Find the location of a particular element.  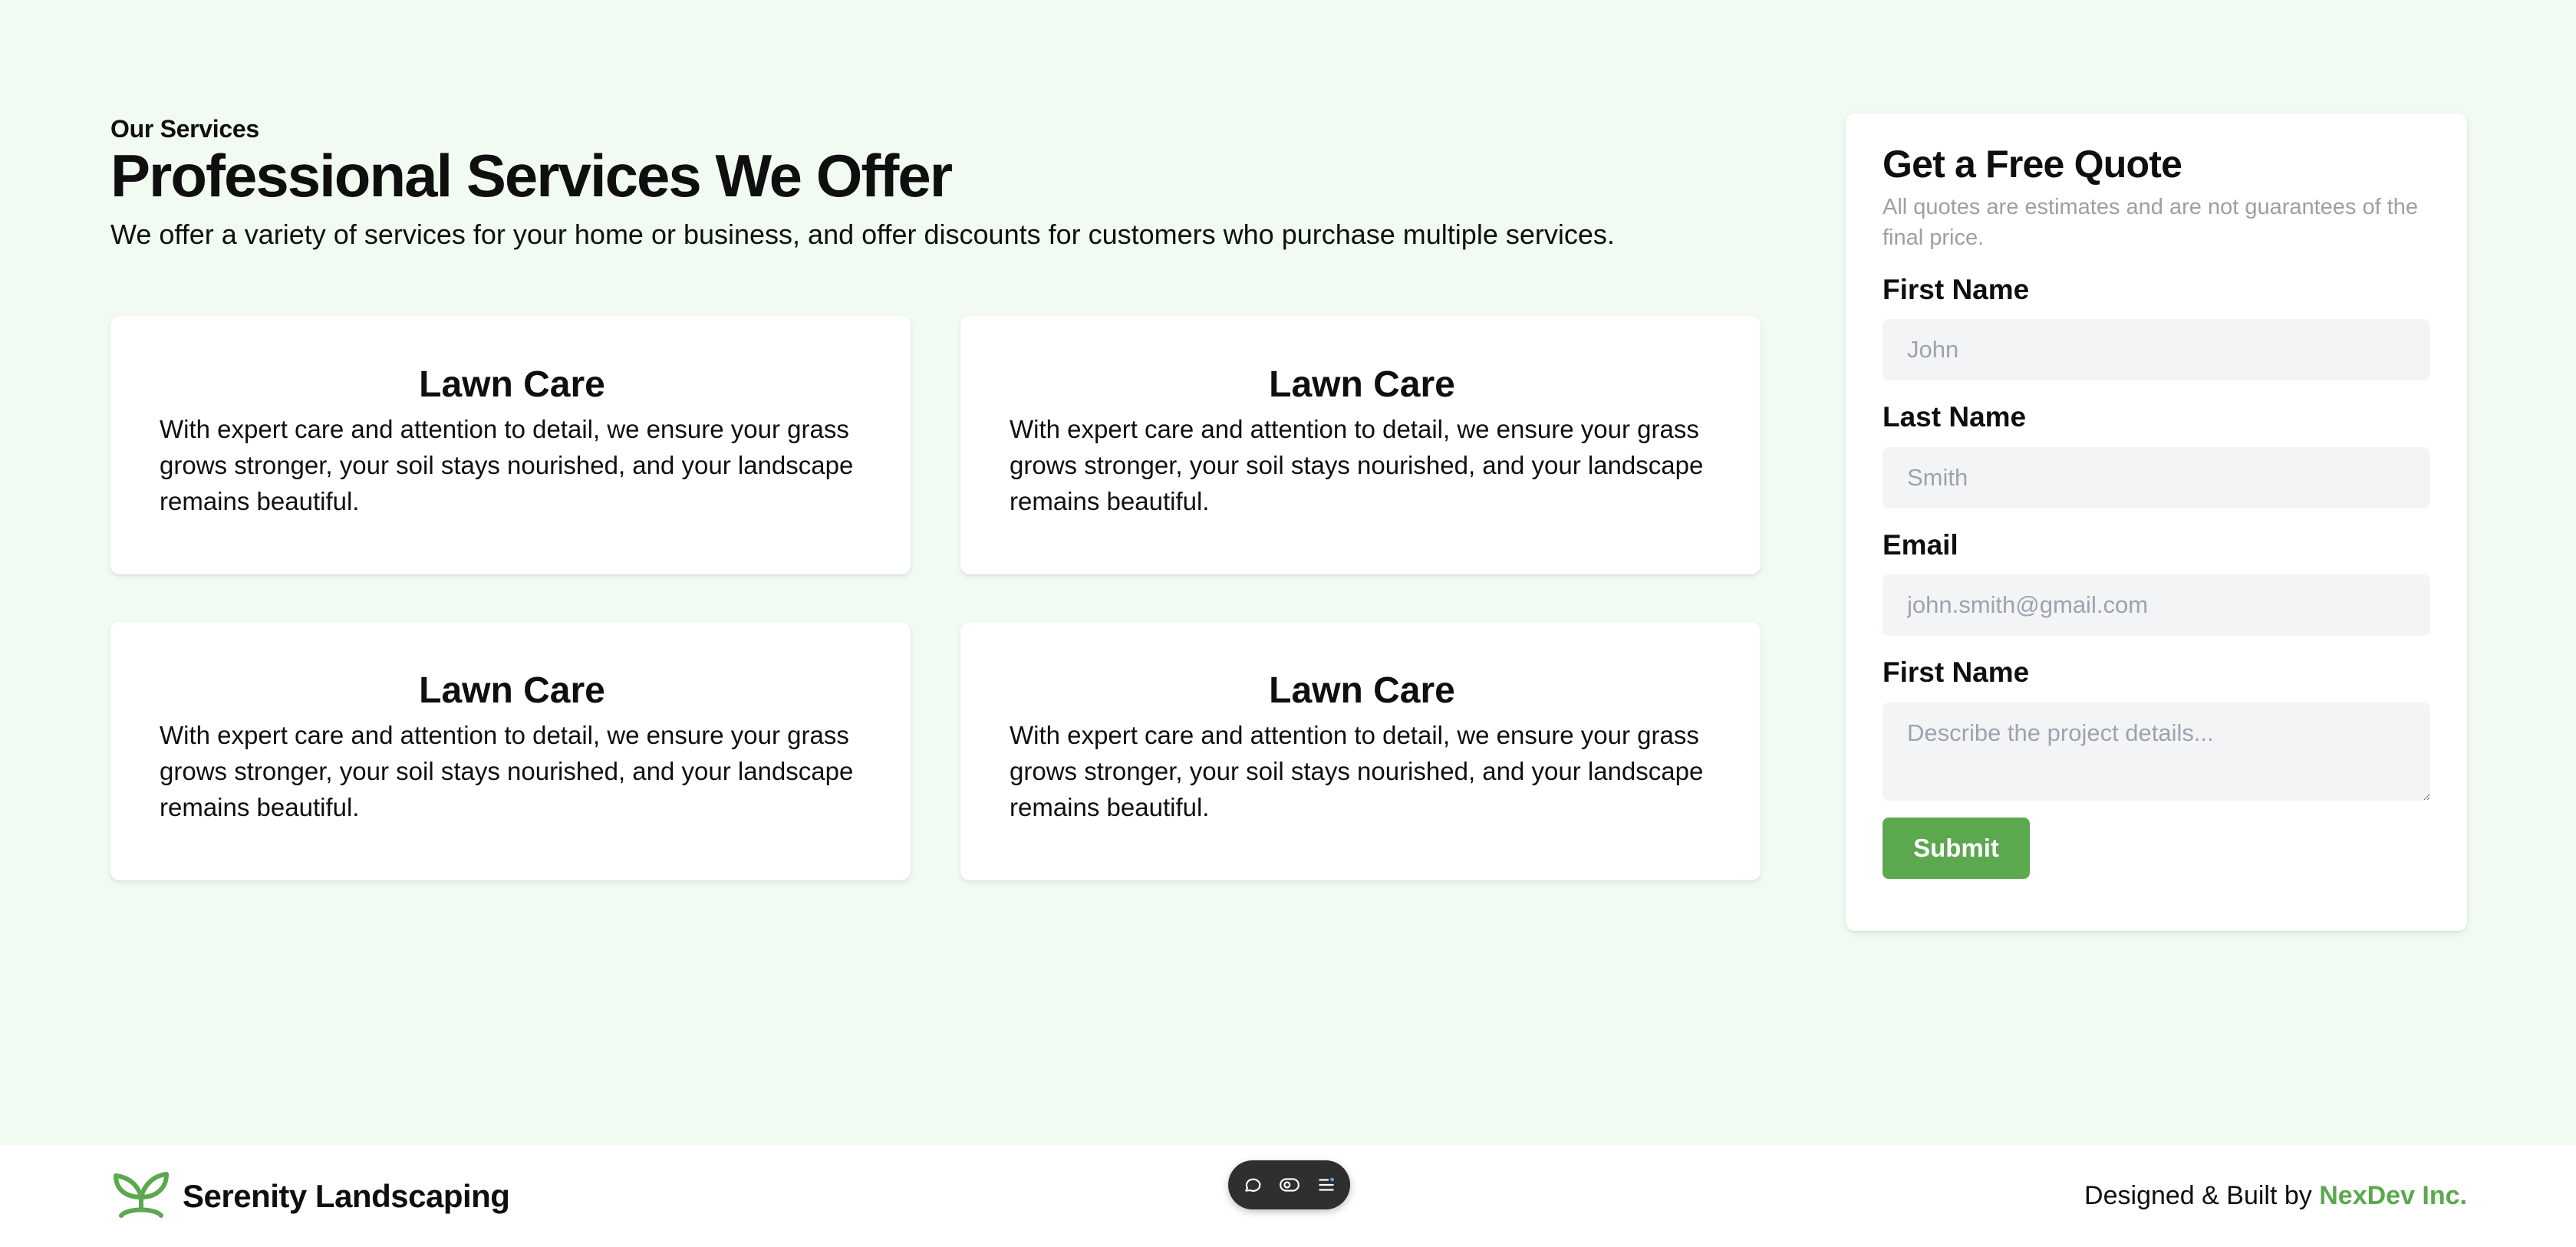

sprout-logo-icon is located at coordinates (141, 1196).